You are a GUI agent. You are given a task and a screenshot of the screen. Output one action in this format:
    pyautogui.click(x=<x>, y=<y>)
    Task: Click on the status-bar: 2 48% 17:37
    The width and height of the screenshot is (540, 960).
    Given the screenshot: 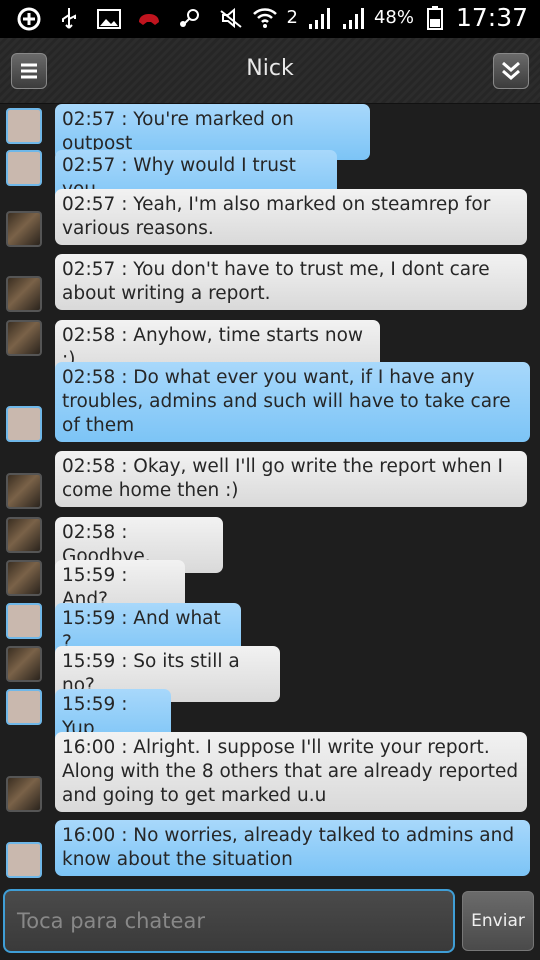 What is the action you would take?
    pyautogui.click(x=270, y=19)
    